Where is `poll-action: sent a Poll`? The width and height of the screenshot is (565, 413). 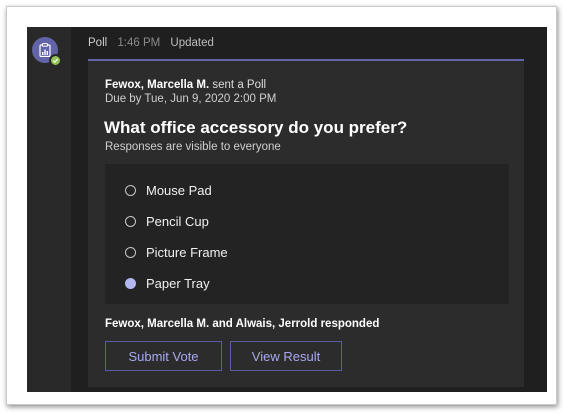
poll-action: sent a Poll is located at coordinates (238, 85).